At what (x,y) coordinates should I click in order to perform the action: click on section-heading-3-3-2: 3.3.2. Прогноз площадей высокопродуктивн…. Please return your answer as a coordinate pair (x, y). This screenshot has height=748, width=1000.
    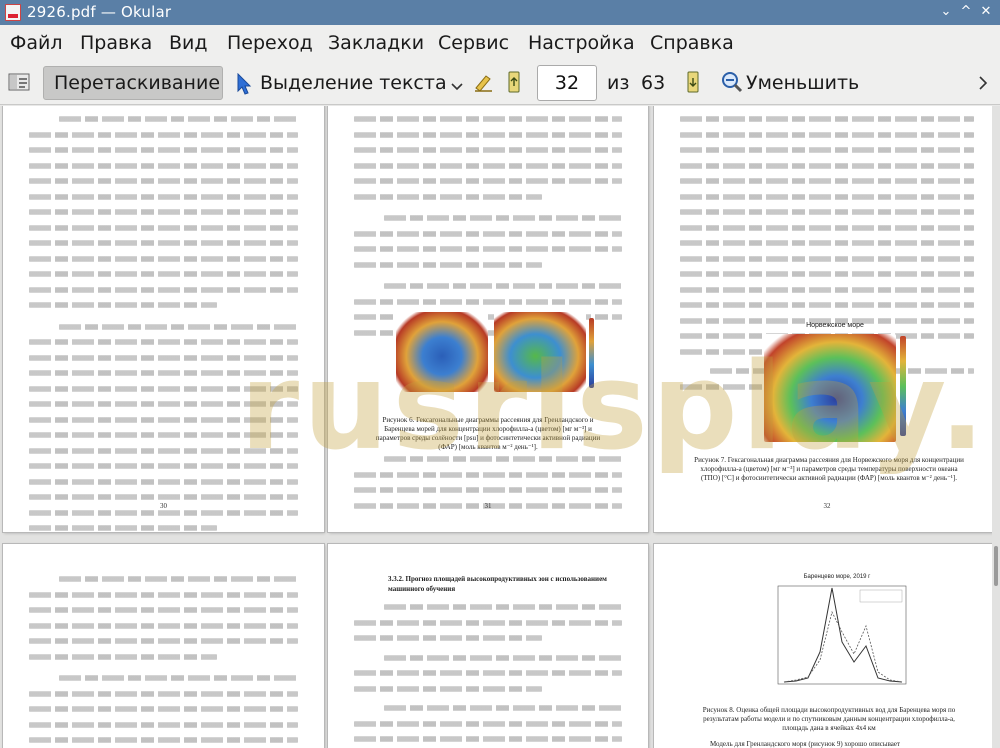
    Looking at the image, I should click on (497, 584).